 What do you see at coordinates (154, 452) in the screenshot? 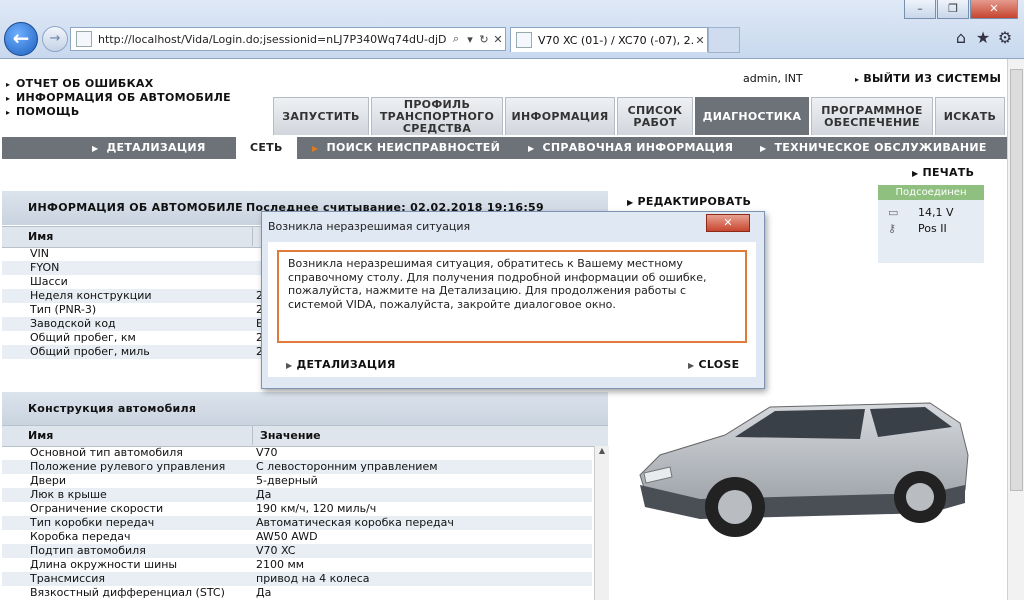
I see `table-row: Основной тип автомобиля V70` at bounding box center [154, 452].